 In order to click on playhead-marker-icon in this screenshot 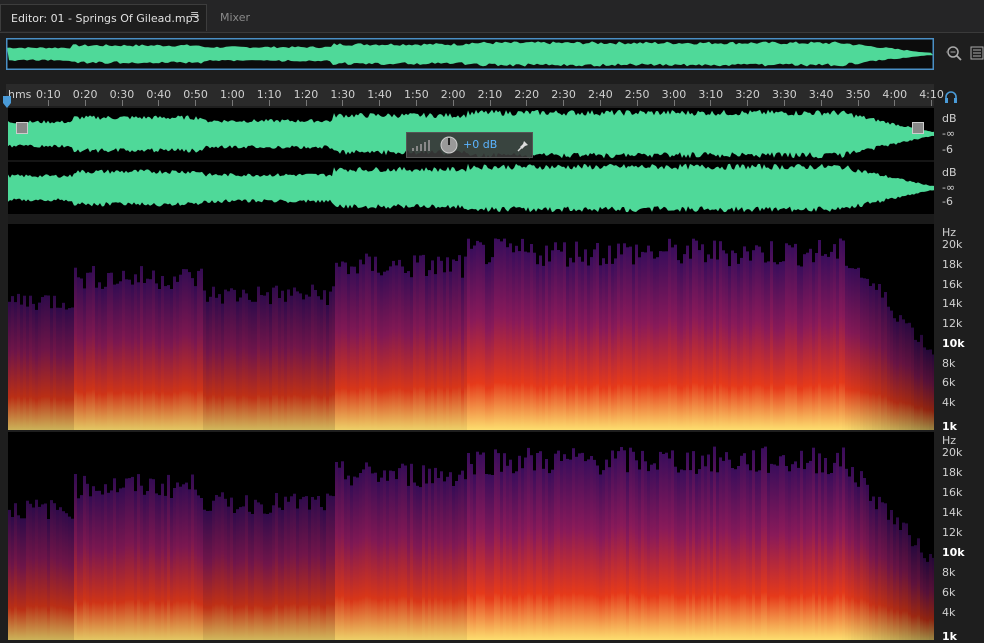, I will do `click(7, 102)`.